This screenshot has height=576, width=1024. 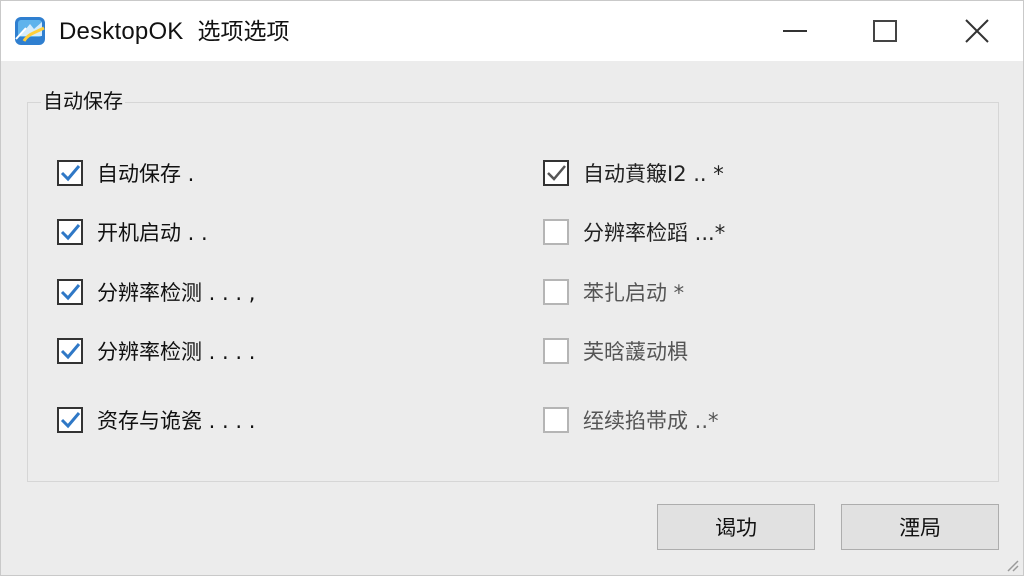 What do you see at coordinates (176, 421) in the screenshot?
I see `option-label: 资存与诡瓷 . . . .` at bounding box center [176, 421].